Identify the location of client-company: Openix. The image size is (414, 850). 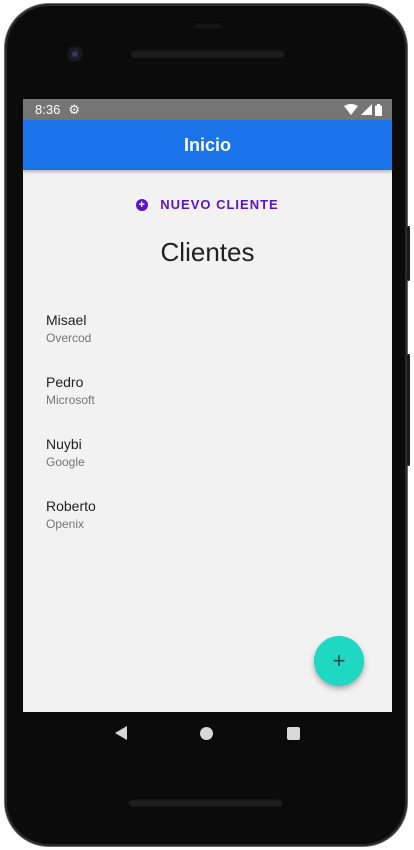
(65, 524).